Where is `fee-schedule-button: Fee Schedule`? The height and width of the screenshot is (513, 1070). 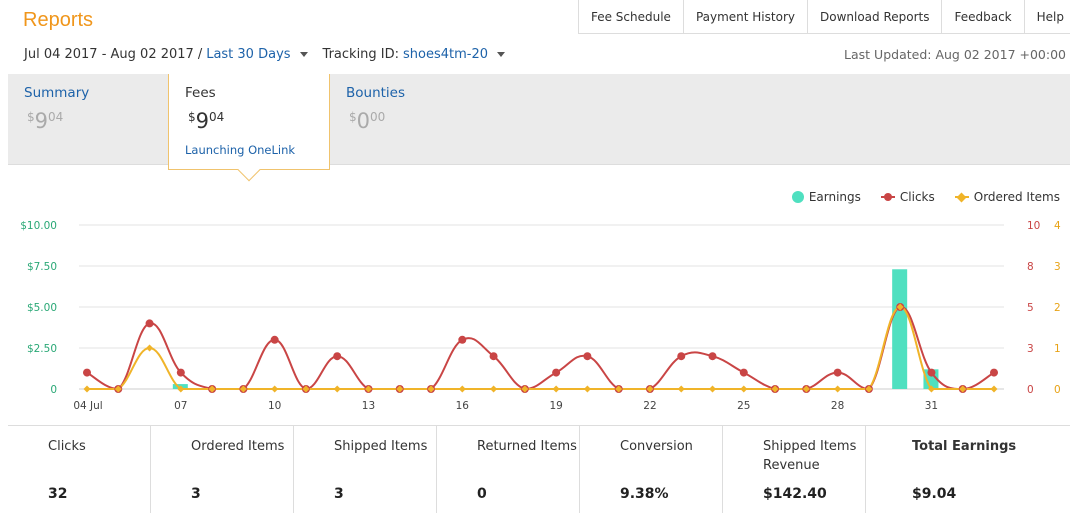 fee-schedule-button: Fee Schedule is located at coordinates (631, 16).